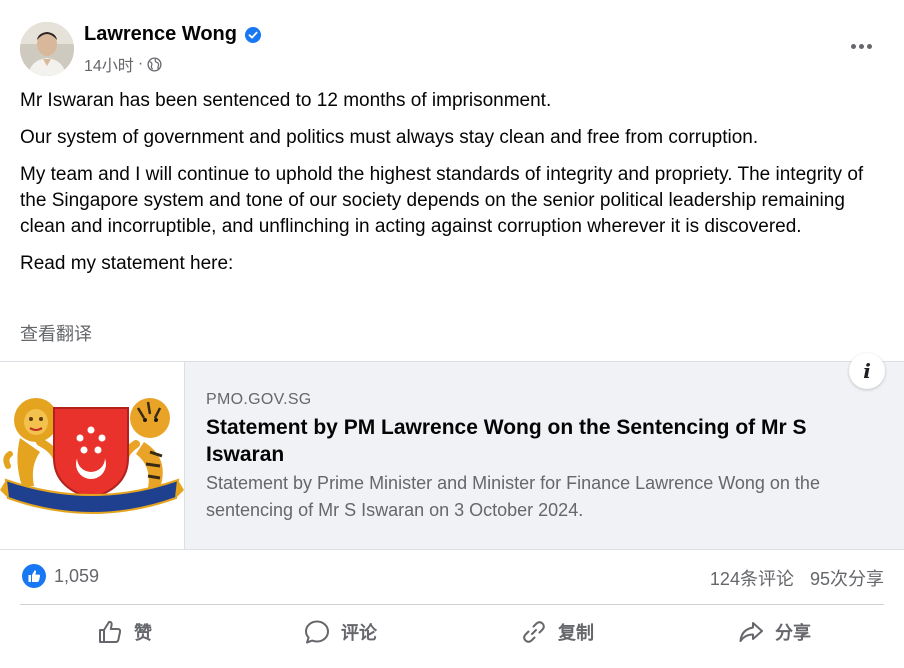 The width and height of the screenshot is (904, 668). I want to click on author-avatar, so click(47, 49).